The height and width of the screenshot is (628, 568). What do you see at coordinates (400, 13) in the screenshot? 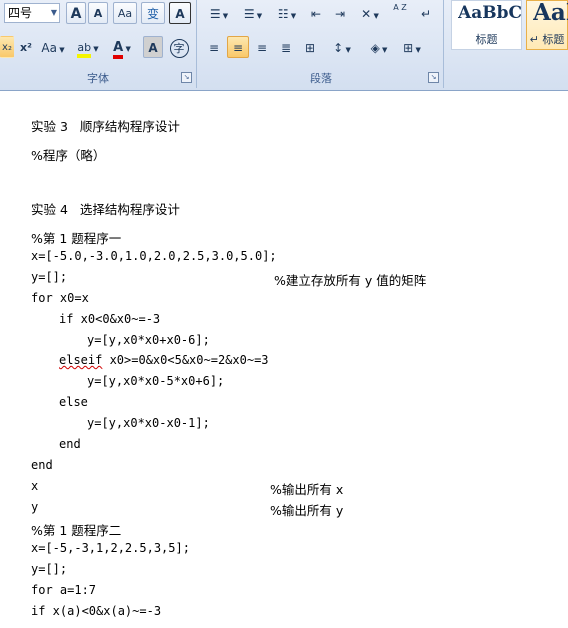
I see `sort-button: A Z` at bounding box center [400, 13].